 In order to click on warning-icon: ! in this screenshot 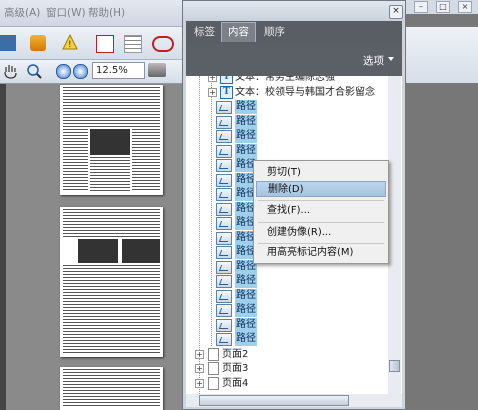, I will do `click(70, 41)`.